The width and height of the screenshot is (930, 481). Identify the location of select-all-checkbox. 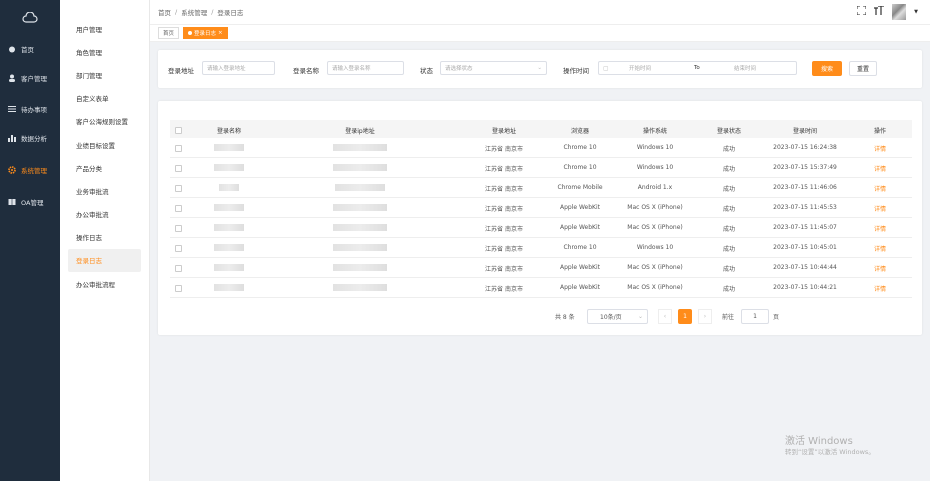
(178, 130).